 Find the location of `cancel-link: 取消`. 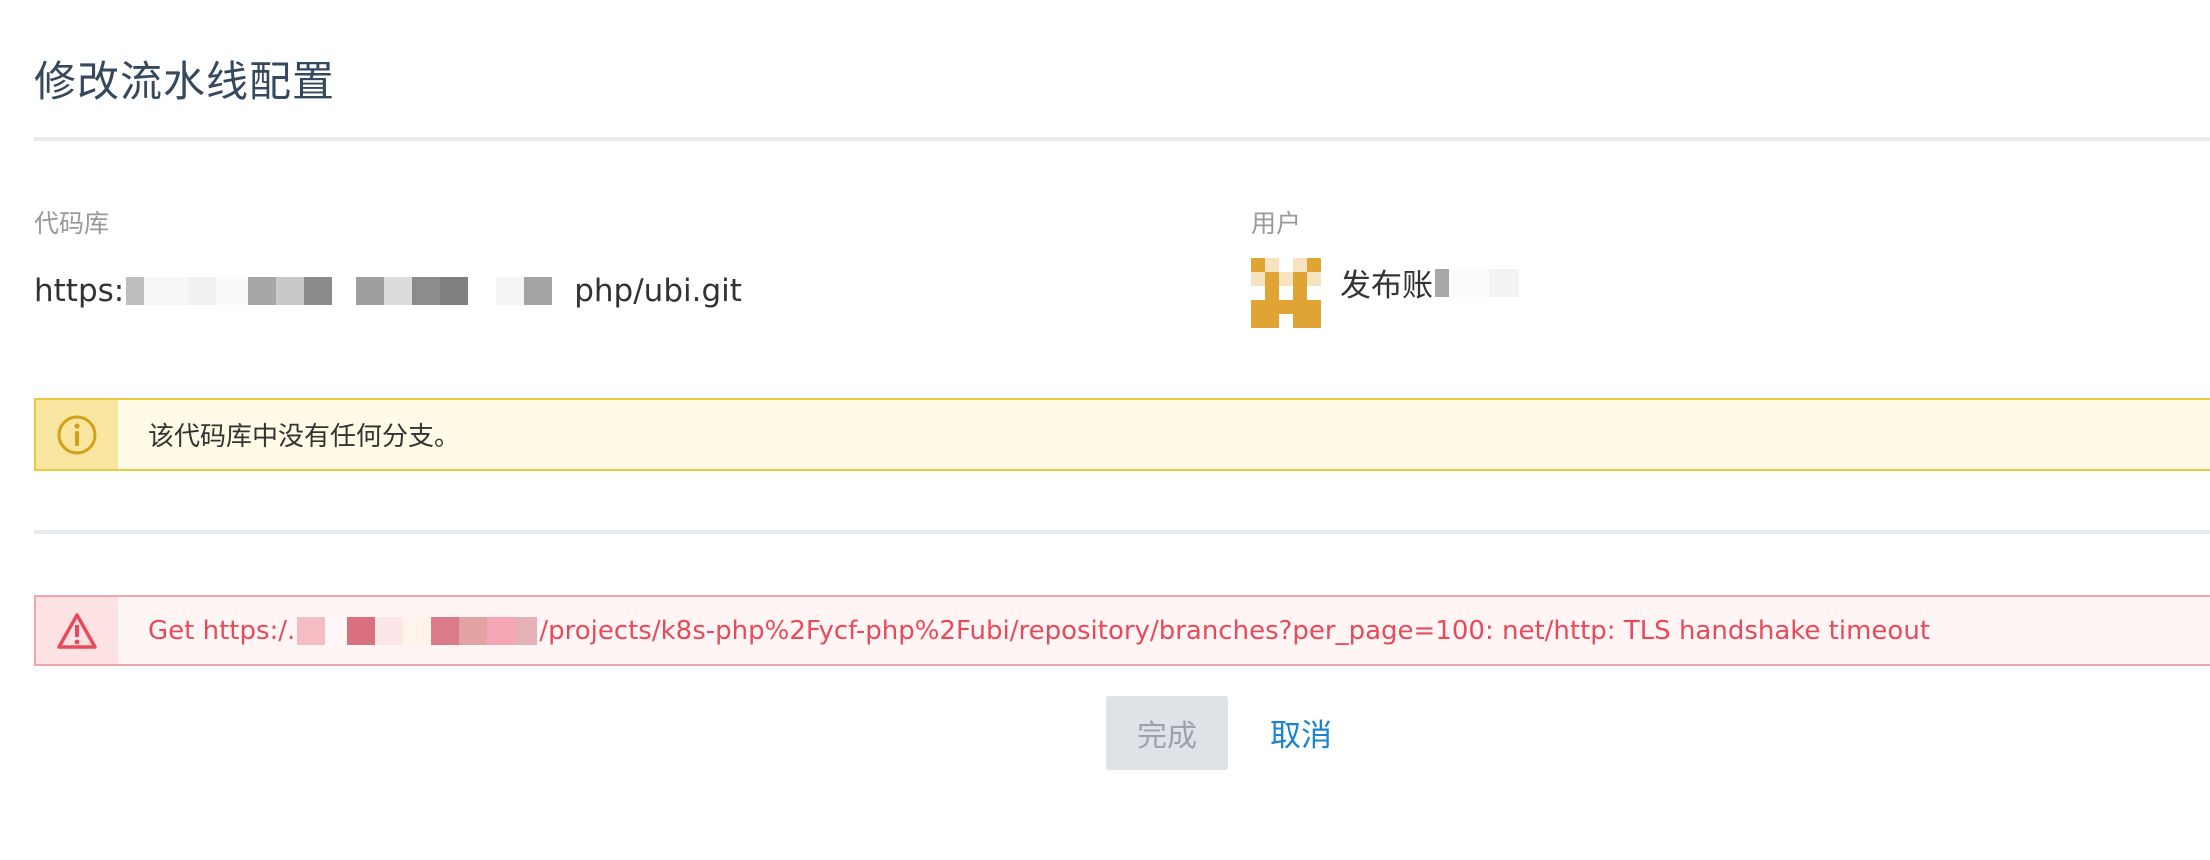

cancel-link: 取消 is located at coordinates (1301, 732).